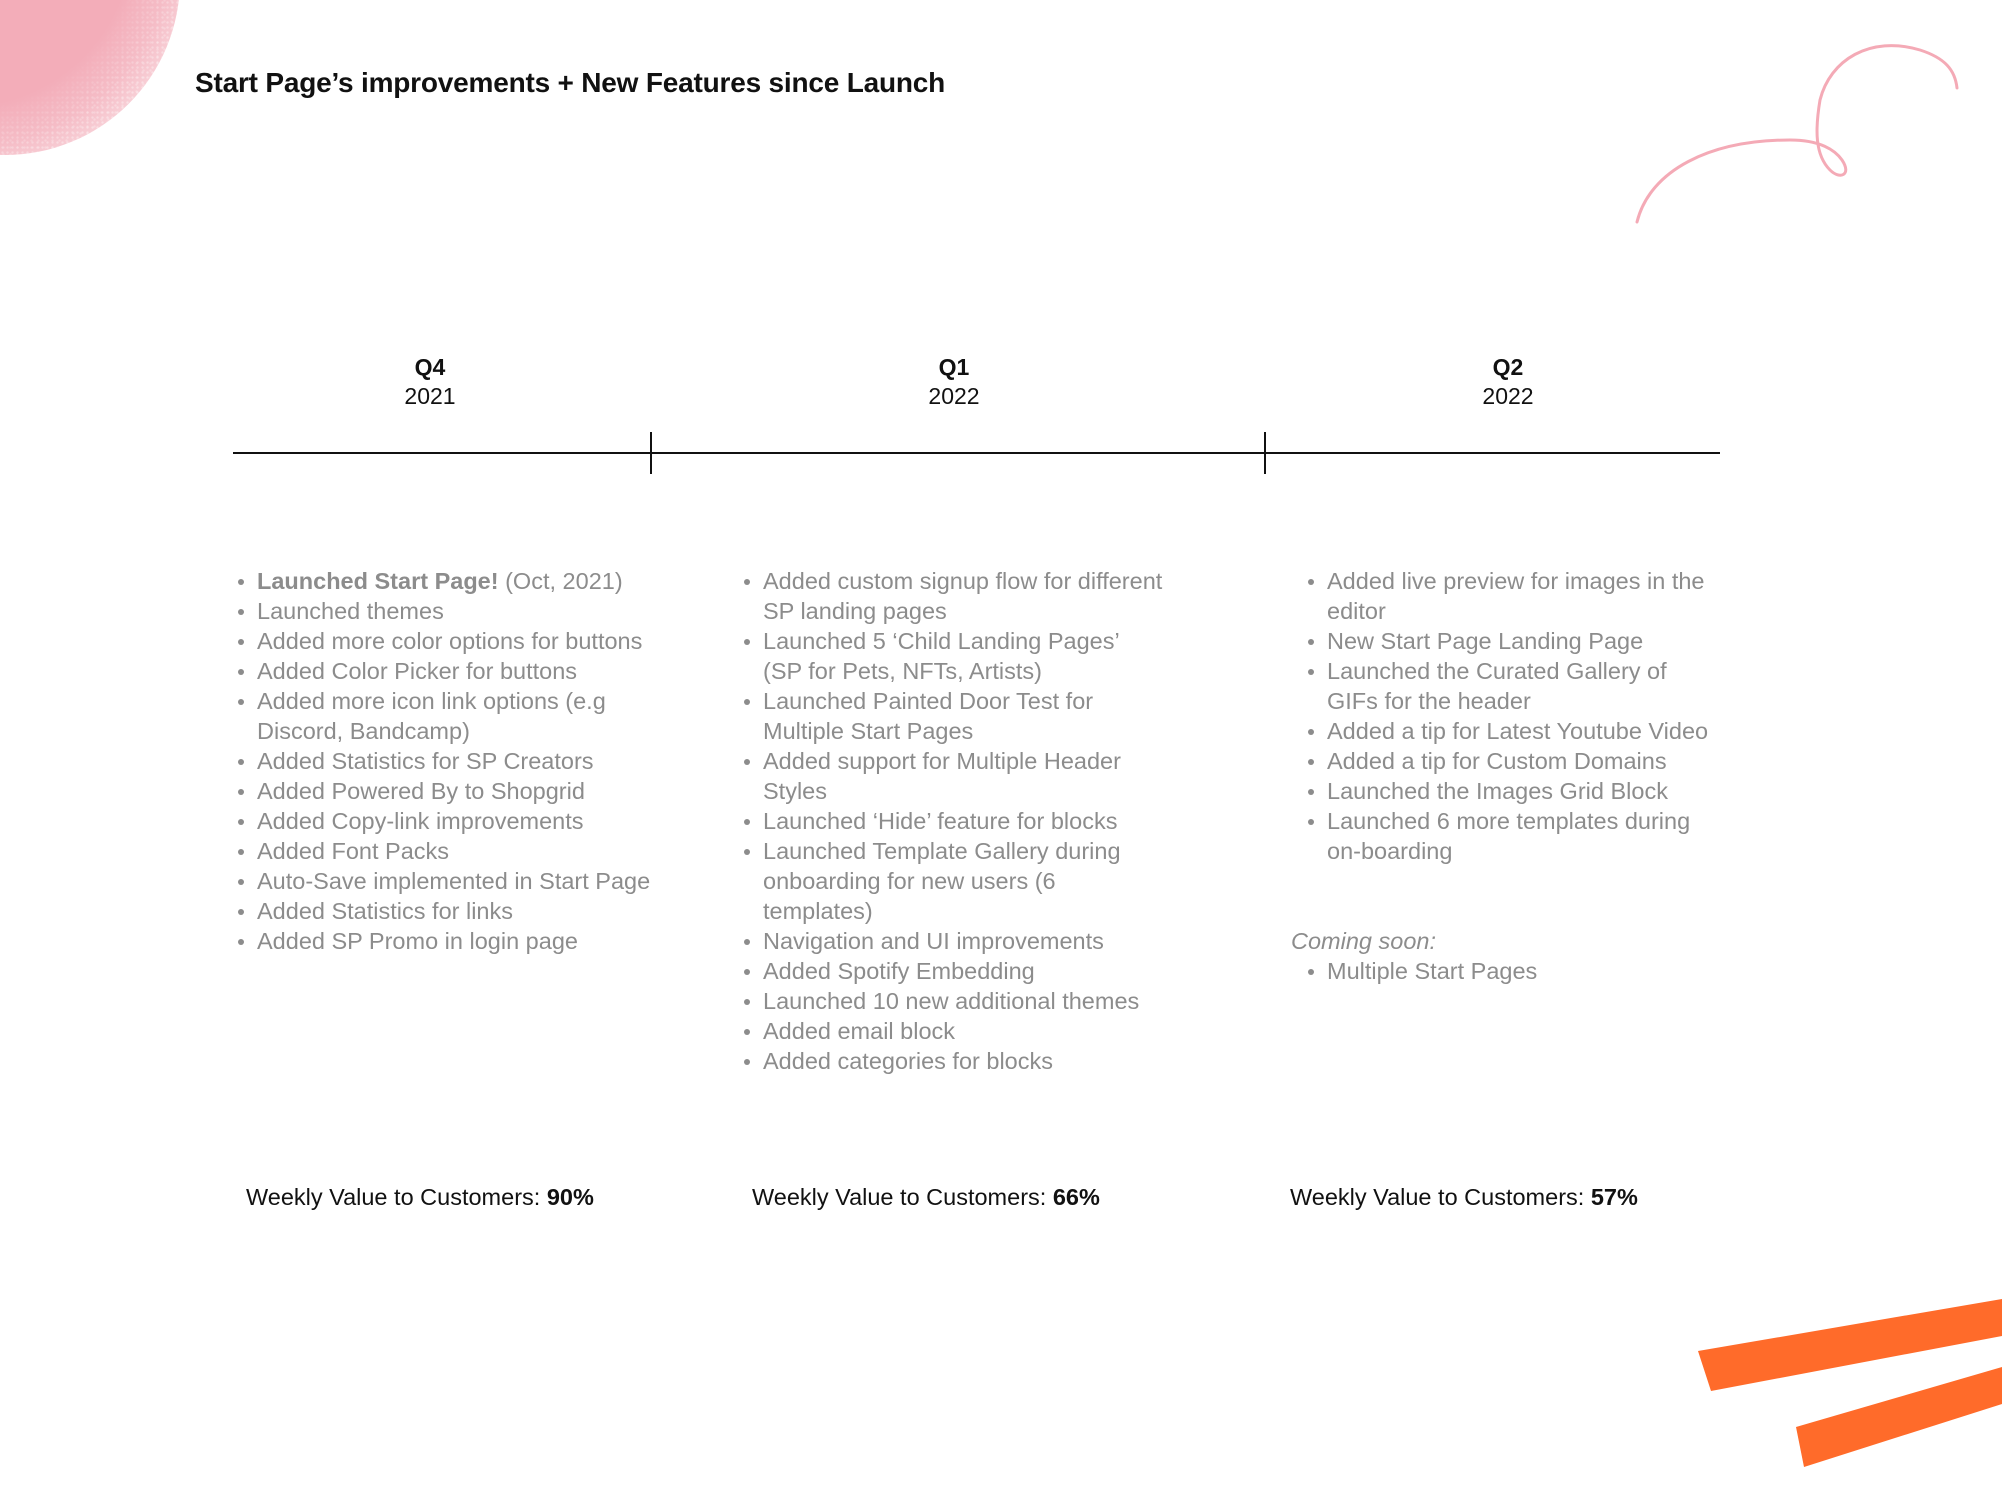 This screenshot has height=1494, width=2002. I want to click on feature-item-text: Launched 10 new additional themes, so click(951, 1001).